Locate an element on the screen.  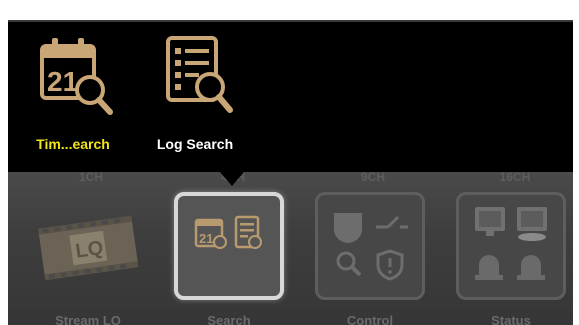
log-search-label: Log Search is located at coordinates (195, 144).